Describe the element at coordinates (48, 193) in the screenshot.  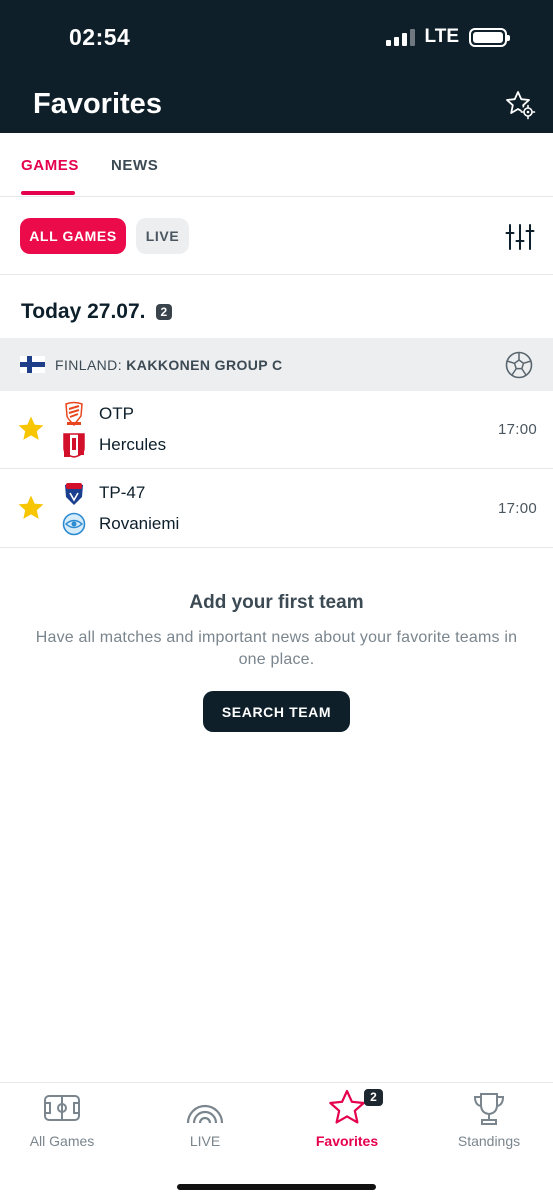
I see `active-tab-indicator` at that location.